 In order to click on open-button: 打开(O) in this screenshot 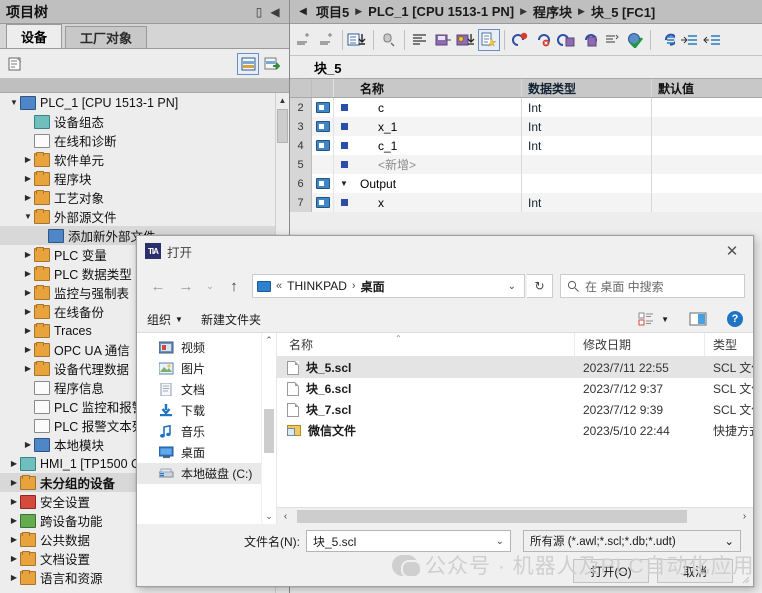, I will do `click(611, 571)`.